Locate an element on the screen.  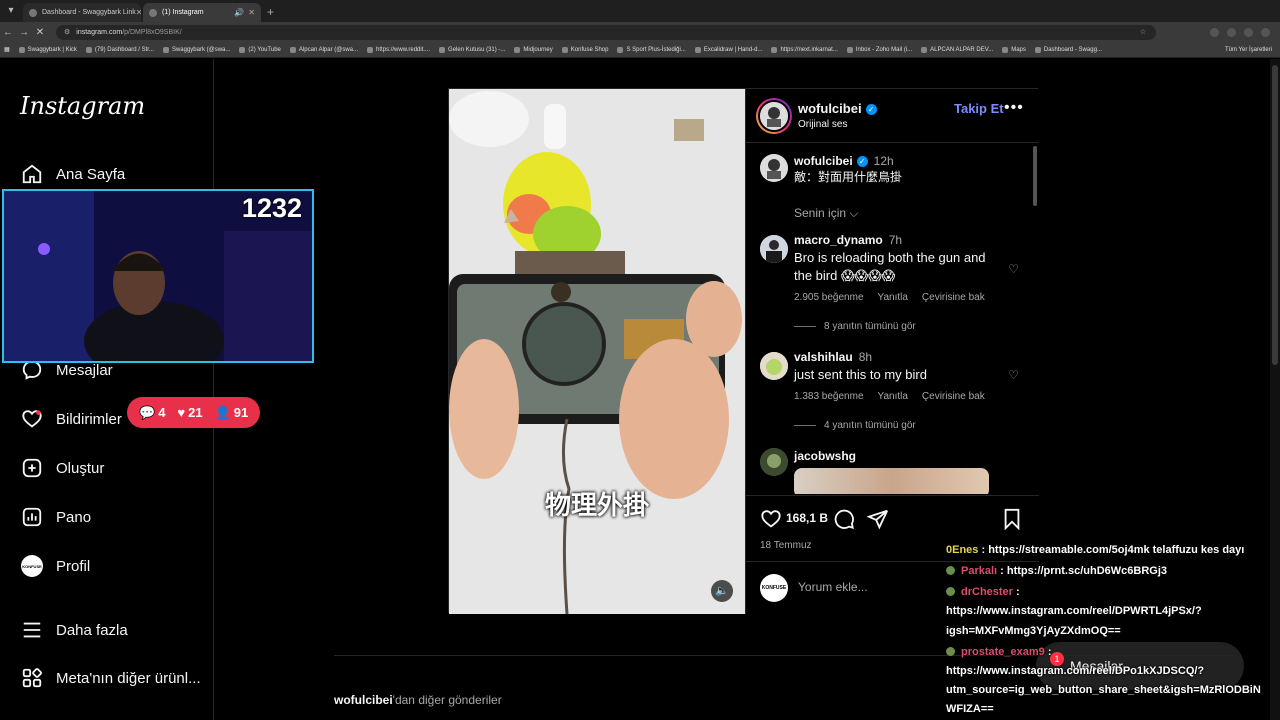
view-replies-button: 4 yanıtın tümünü gör is located at coordinates (855, 425).